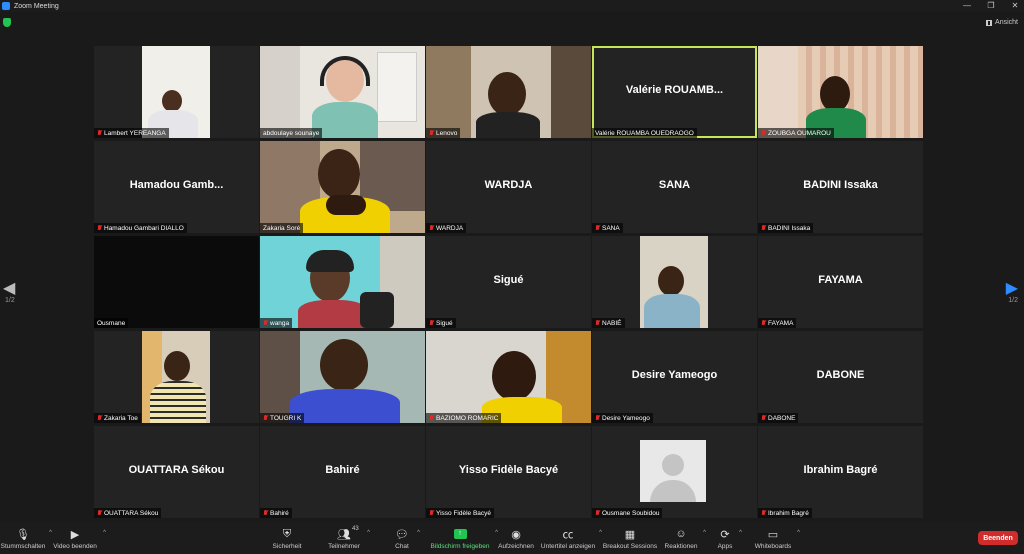  What do you see at coordinates (287, 533) in the screenshot?
I see `shield-icon: ⛨` at bounding box center [287, 533].